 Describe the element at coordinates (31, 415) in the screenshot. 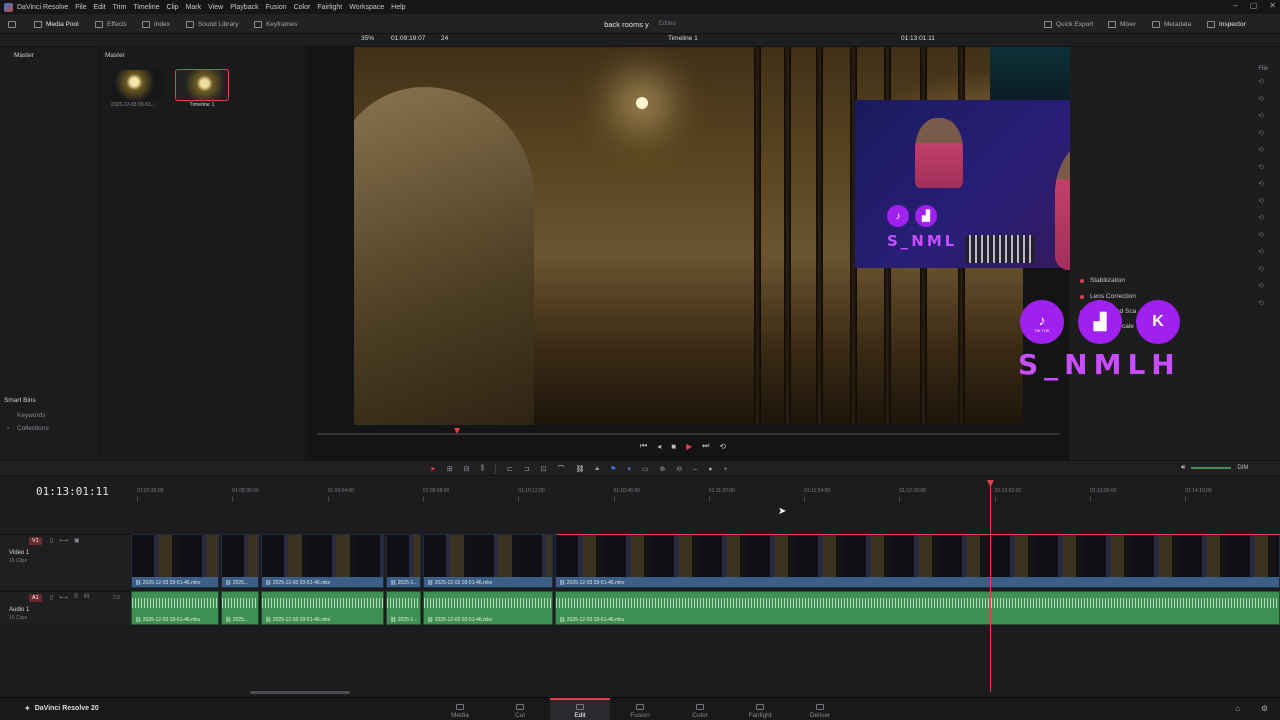

I see `smart-bin-keywords: Keywords` at that location.